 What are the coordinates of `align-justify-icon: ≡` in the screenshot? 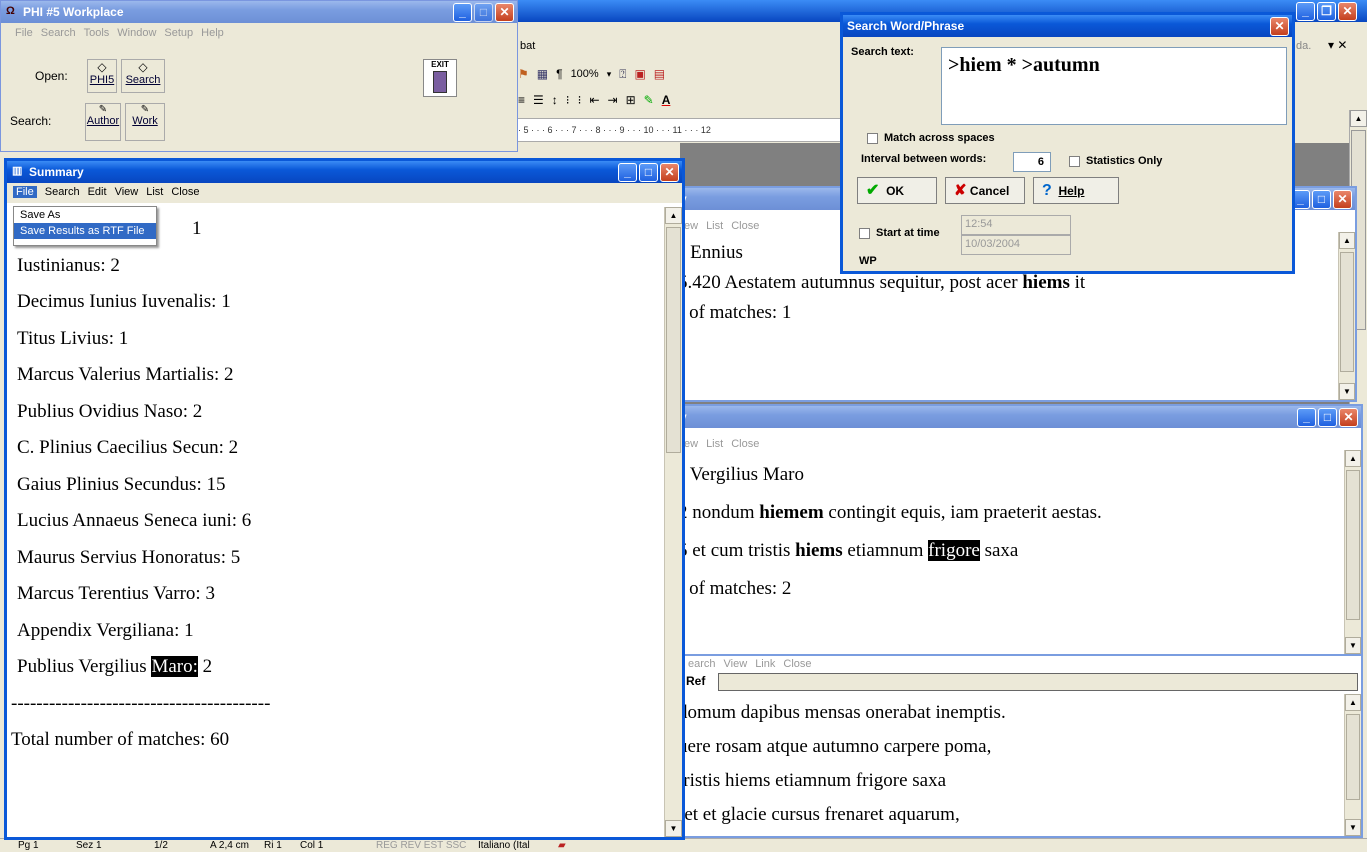 It's located at (521, 100).